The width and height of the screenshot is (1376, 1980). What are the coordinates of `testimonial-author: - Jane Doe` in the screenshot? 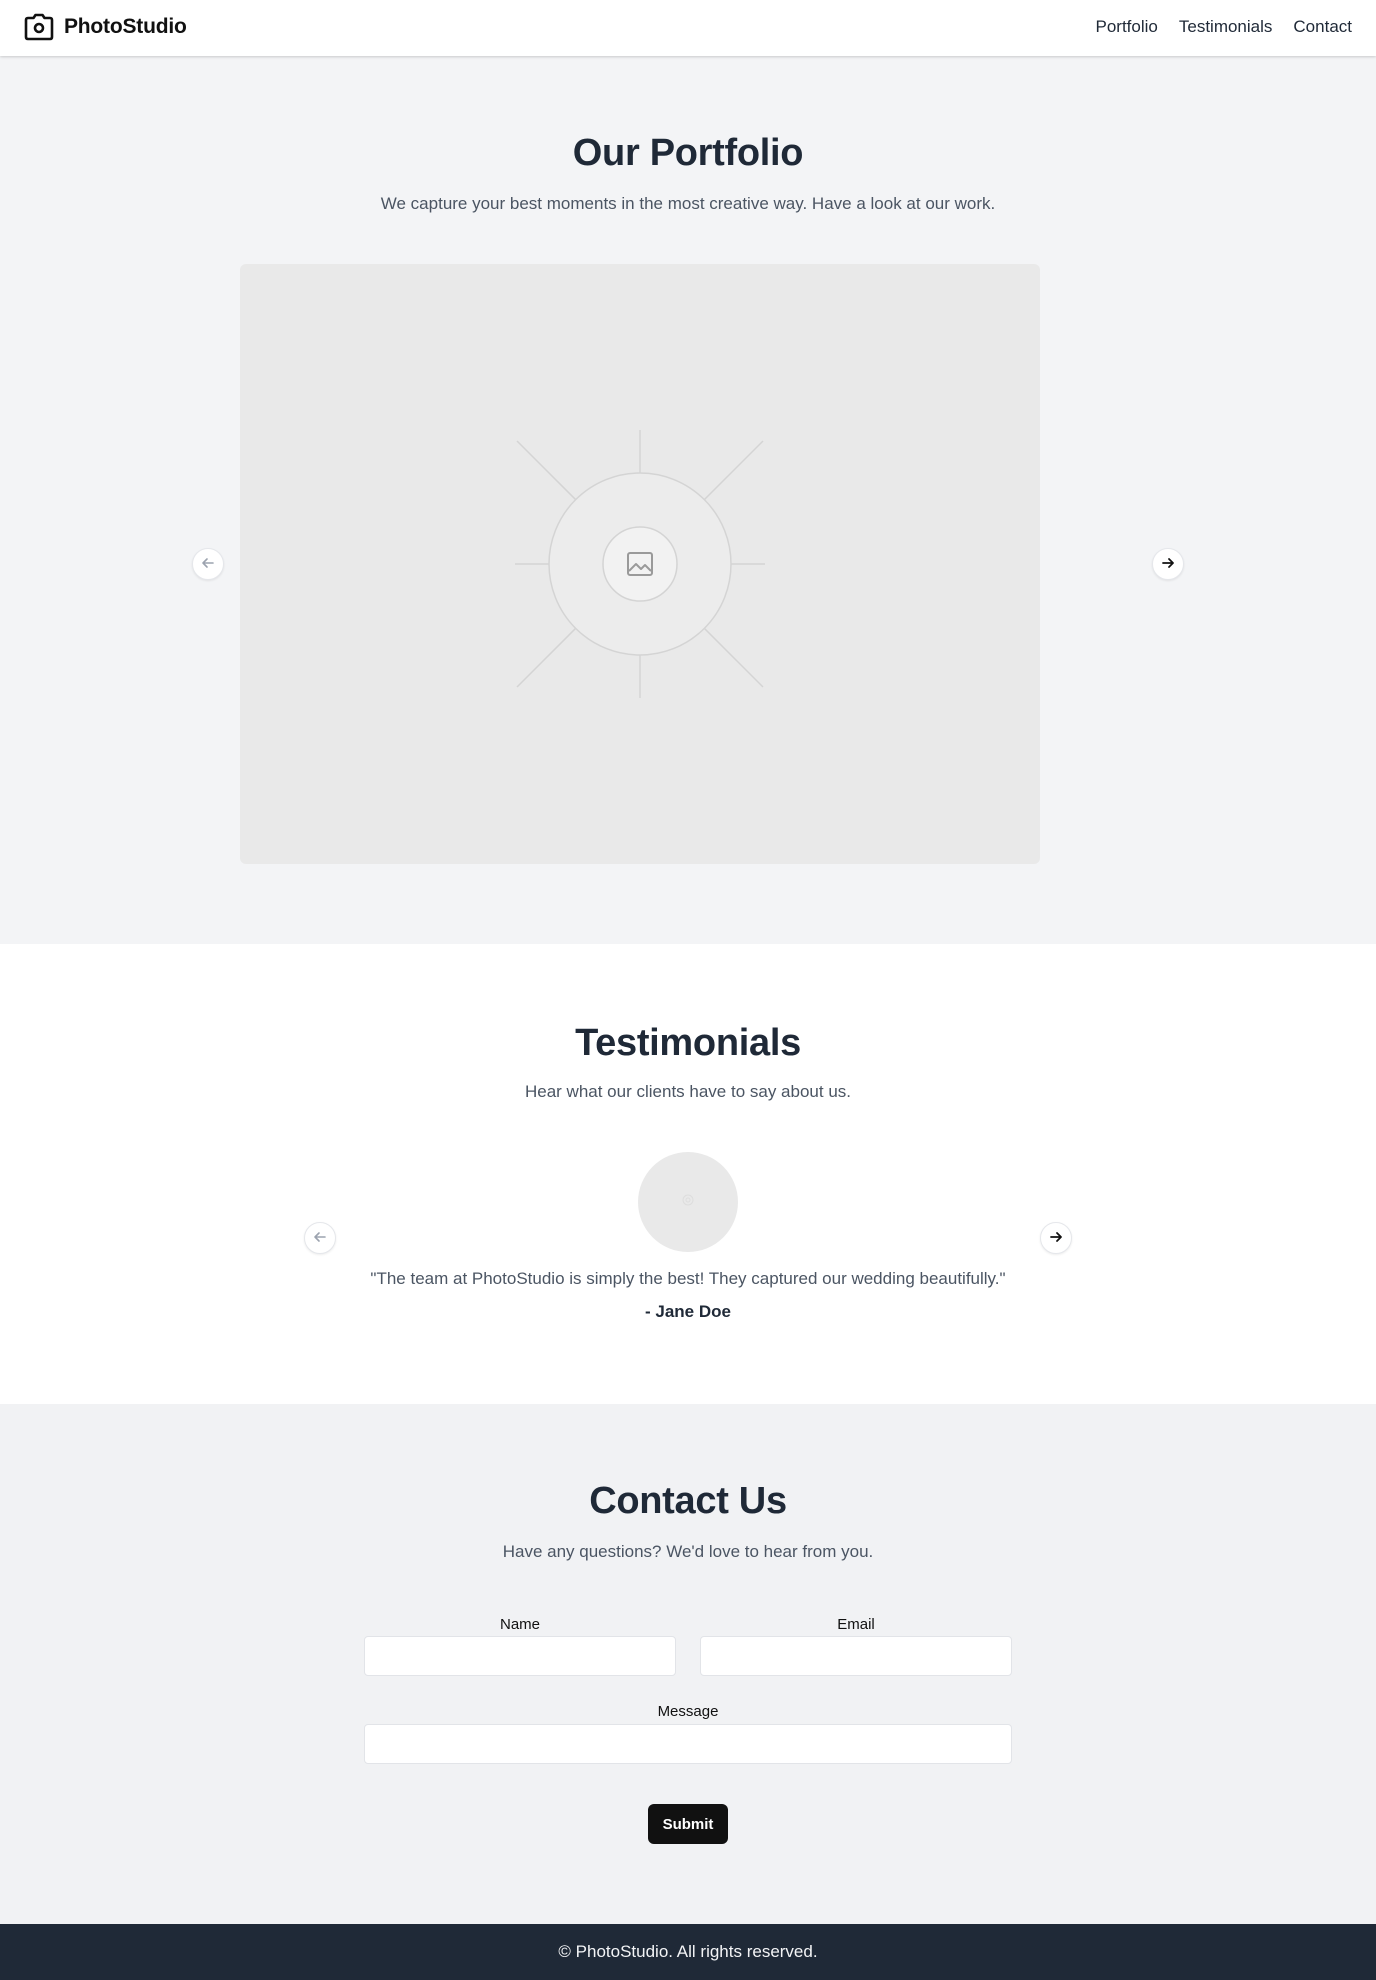 It's located at (688, 1311).